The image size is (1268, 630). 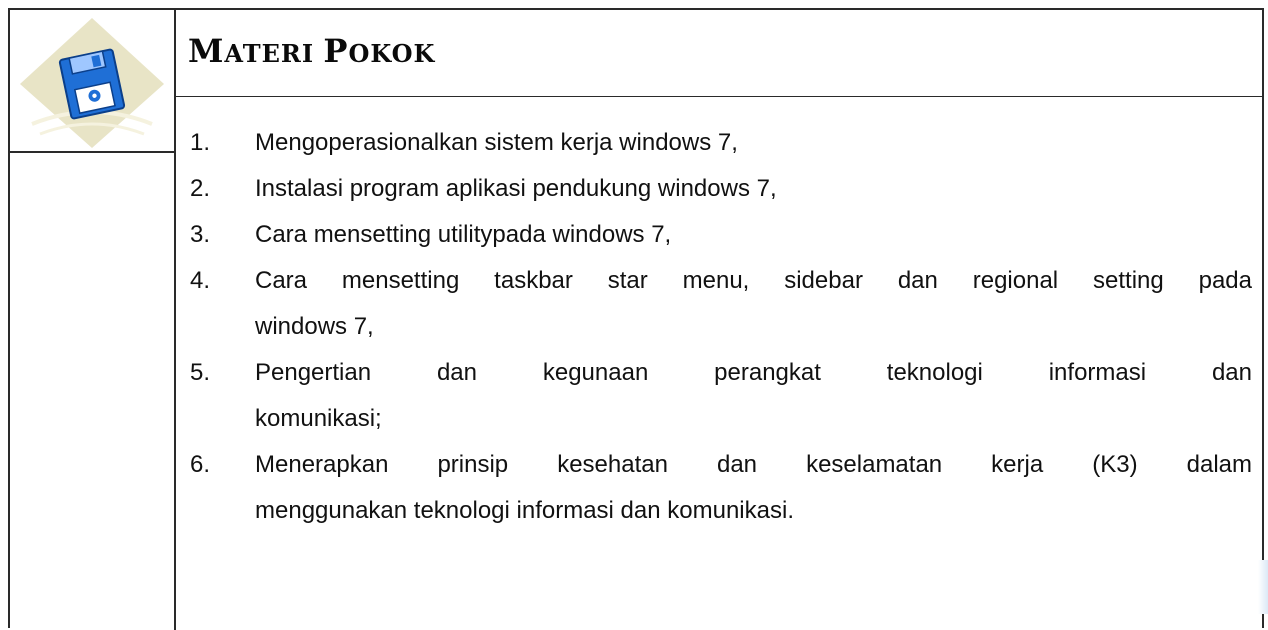 I want to click on item-number: 1., so click(x=200, y=142).